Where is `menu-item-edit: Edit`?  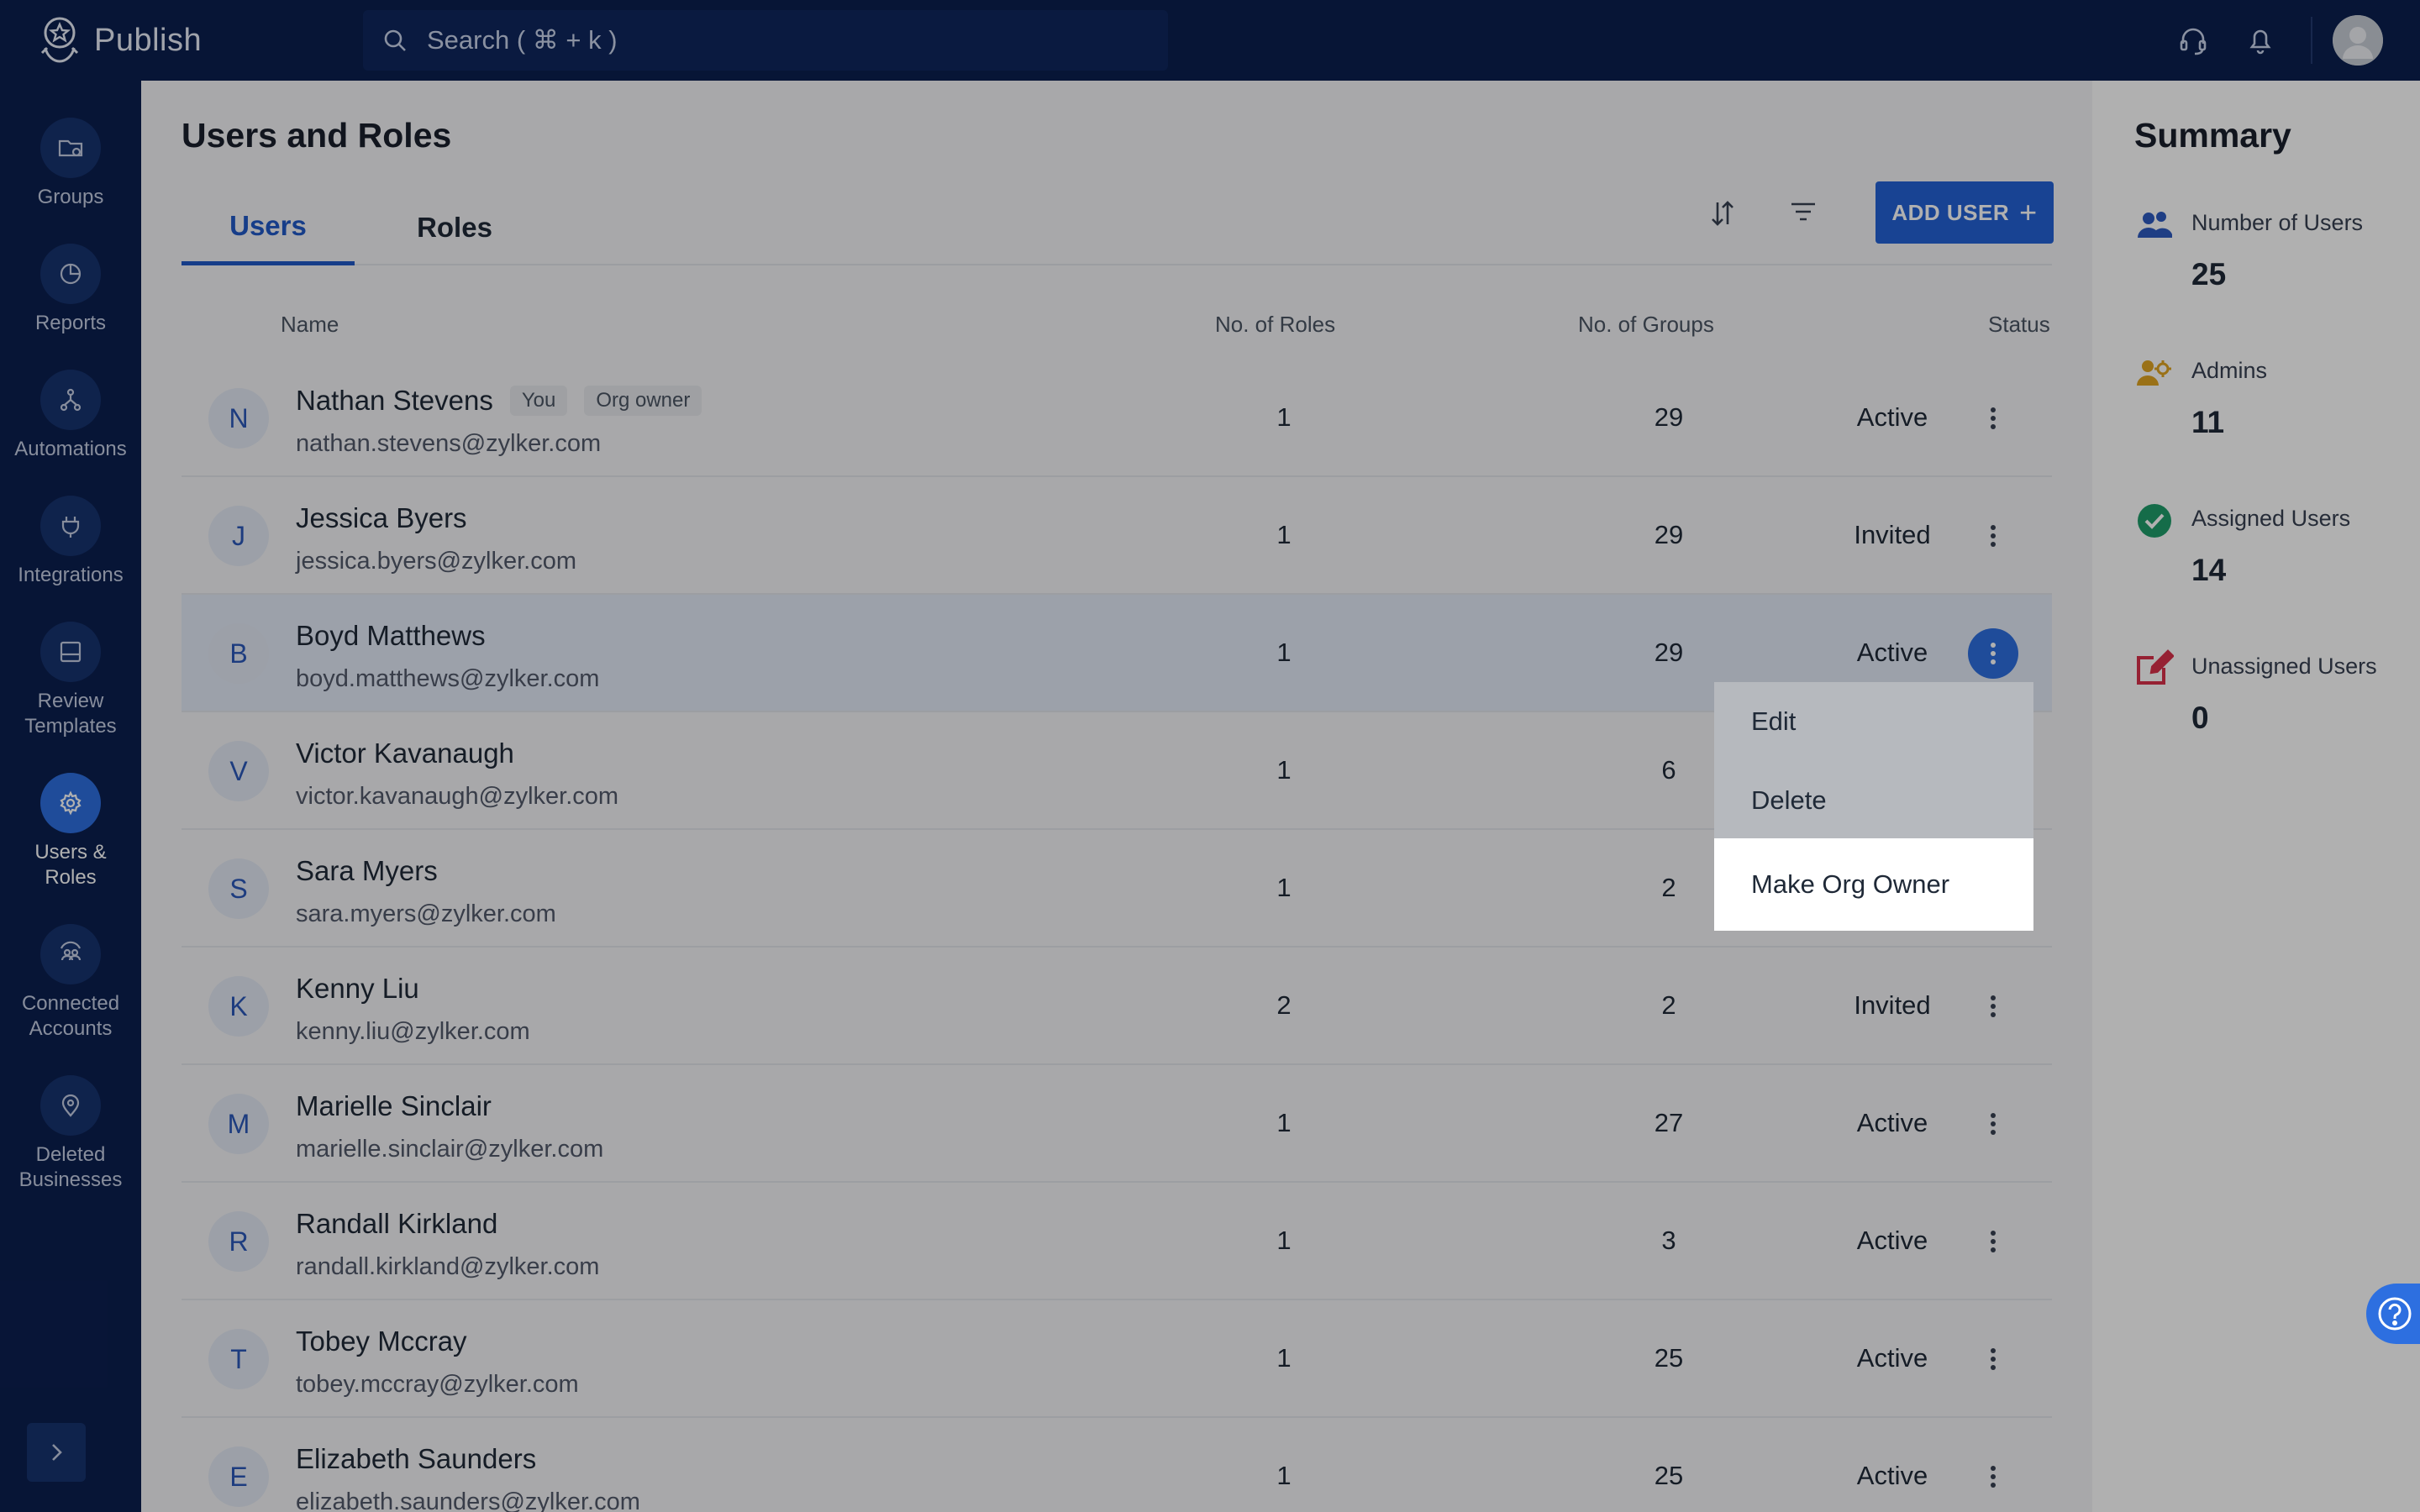 menu-item-edit: Edit is located at coordinates (1873, 721).